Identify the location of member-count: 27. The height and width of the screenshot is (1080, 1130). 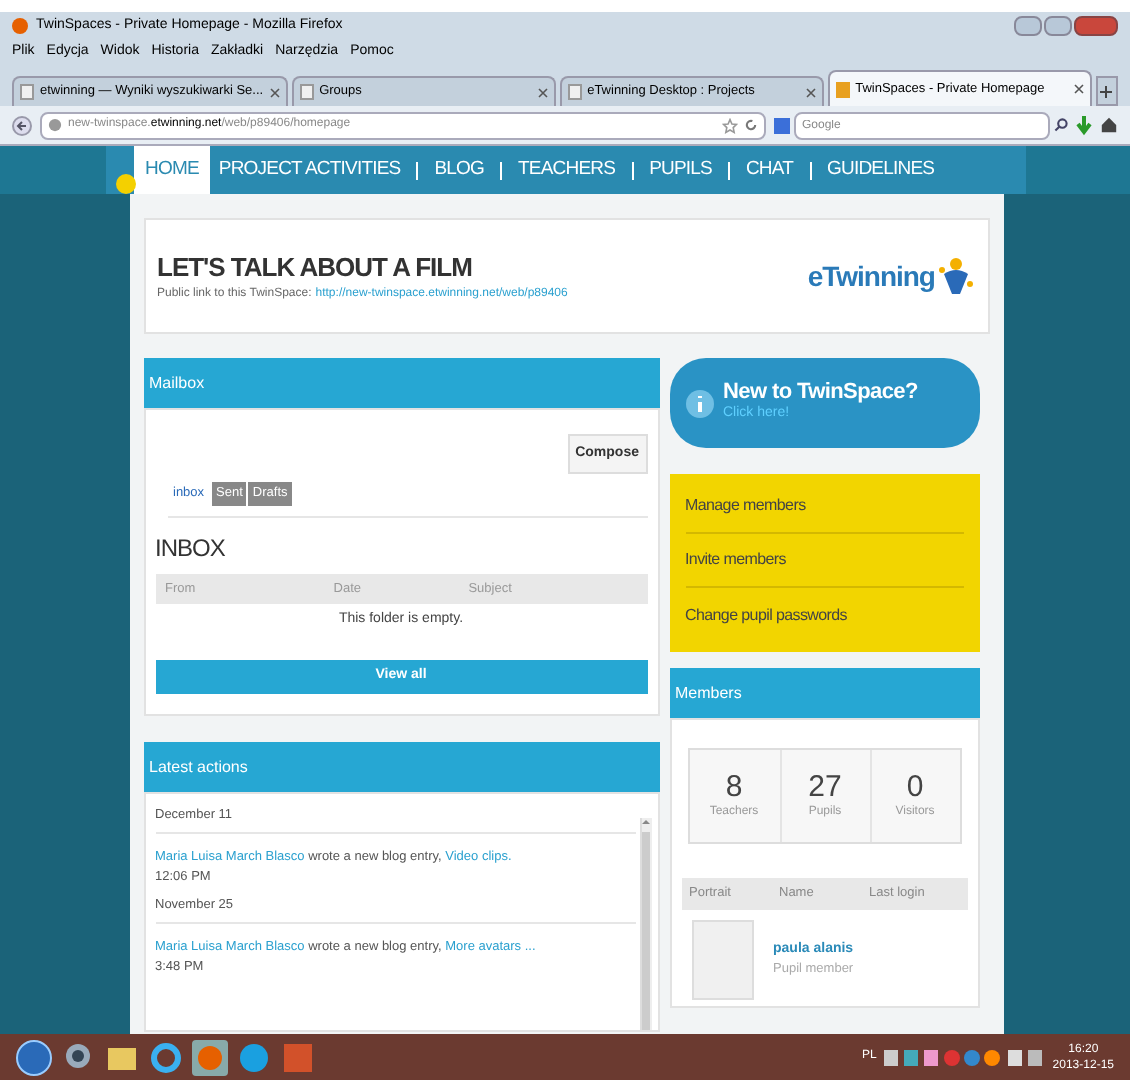
(825, 787).